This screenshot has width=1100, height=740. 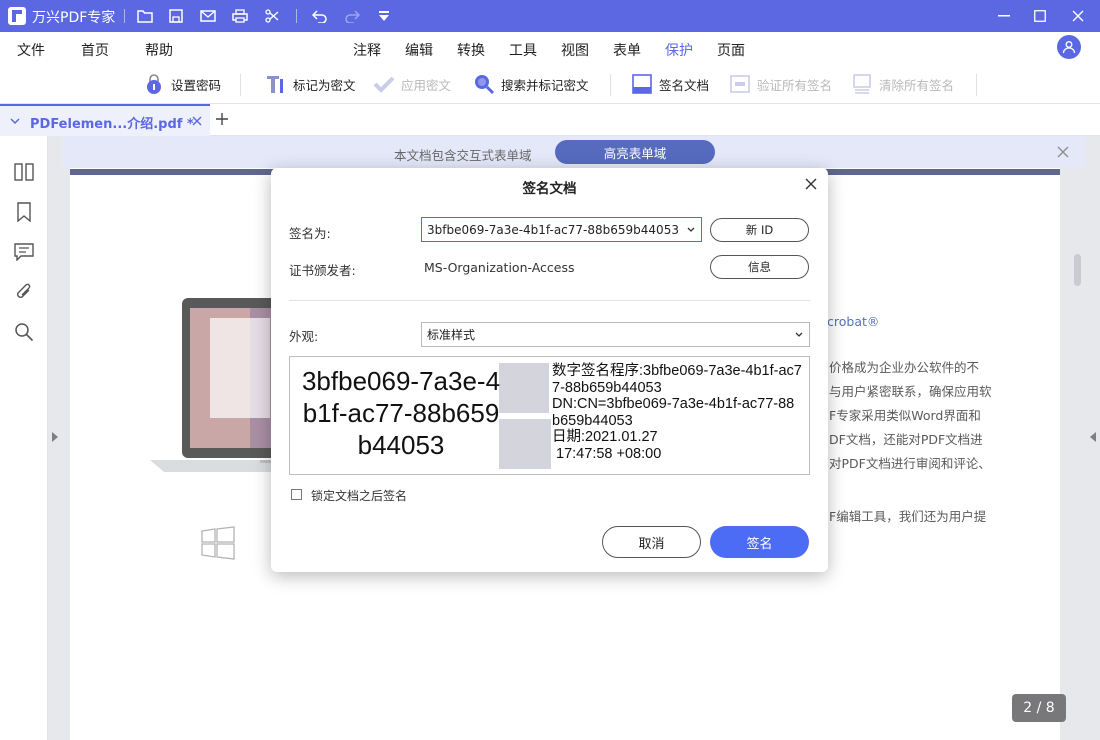 What do you see at coordinates (320, 16) in the screenshot?
I see `undo-icon` at bounding box center [320, 16].